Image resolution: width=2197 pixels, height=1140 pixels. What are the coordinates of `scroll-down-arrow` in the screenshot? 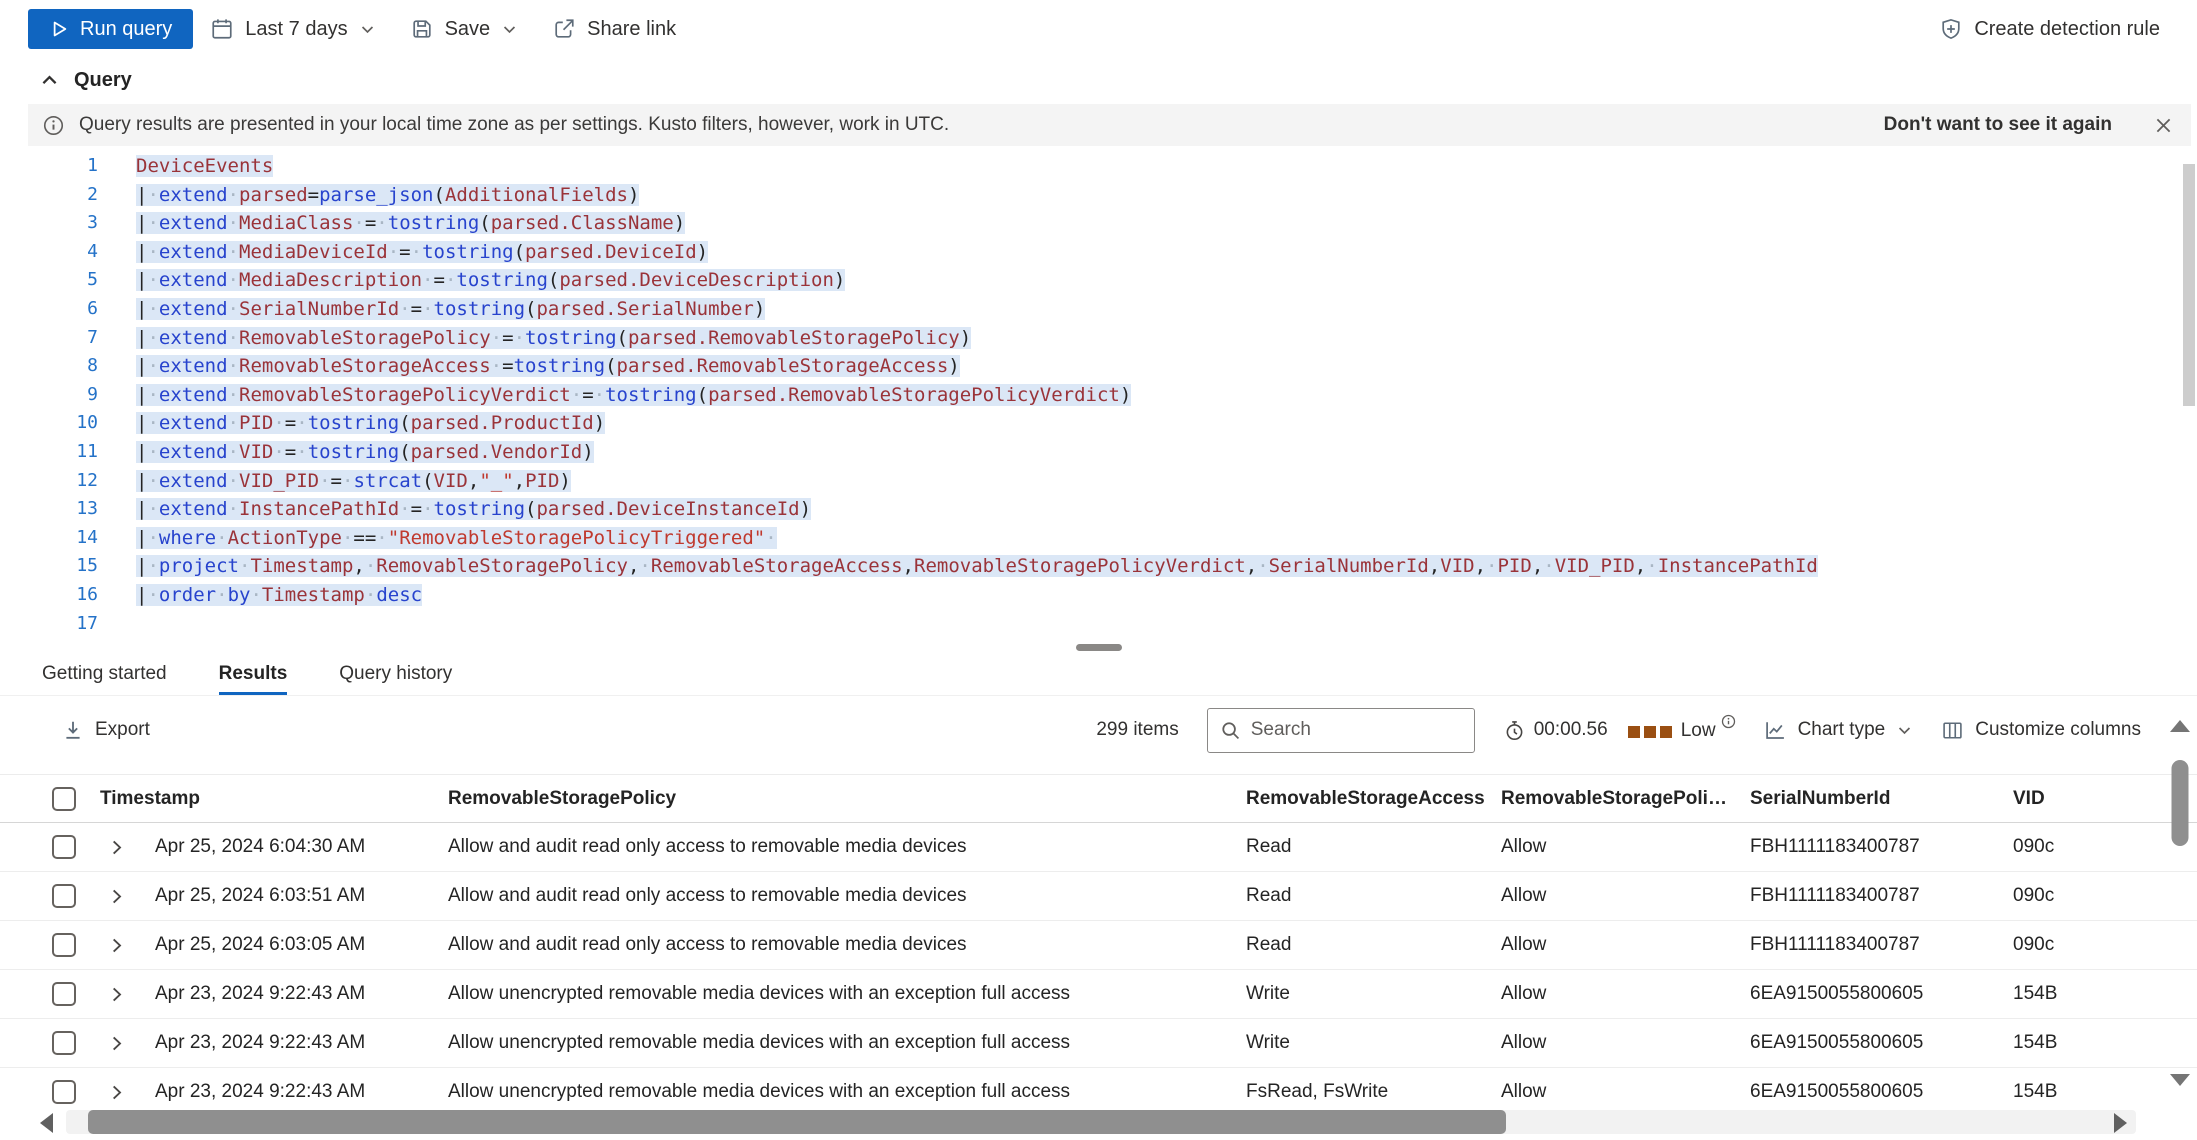 It's located at (2180, 1080).